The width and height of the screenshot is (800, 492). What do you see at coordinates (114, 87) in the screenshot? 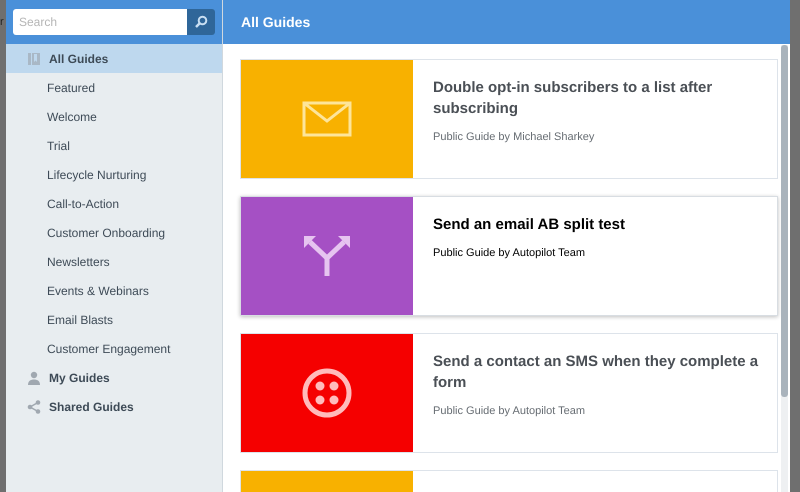
I see `sidebar-item: Featured` at bounding box center [114, 87].